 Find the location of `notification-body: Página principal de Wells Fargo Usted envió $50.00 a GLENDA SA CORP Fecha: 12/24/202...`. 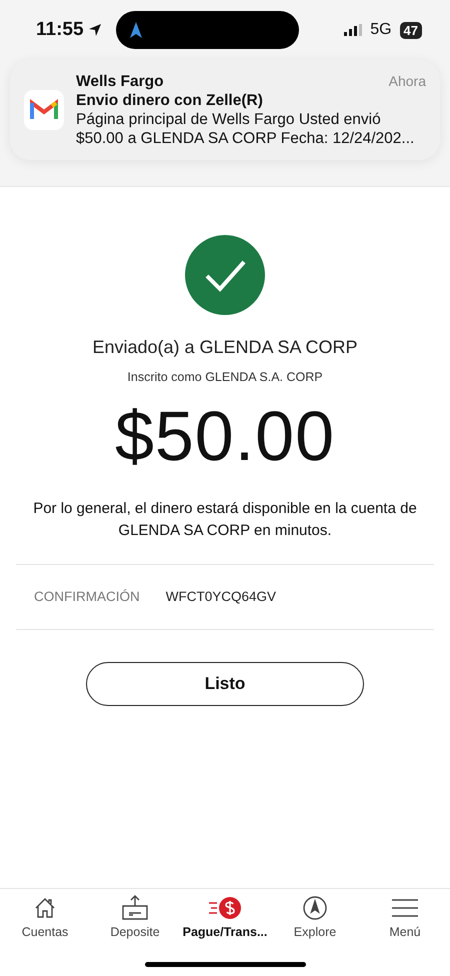

notification-body: Página principal de Wells Fargo Usted envió $50.00 a GLENDA SA CORP Fecha: 12/24/202... is located at coordinates (246, 129).